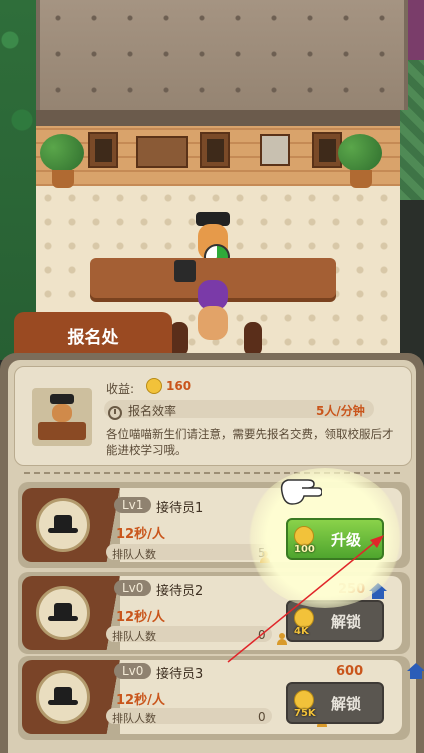 The width and height of the screenshot is (424, 753). I want to click on bookshelf-icon, so click(162, 152).